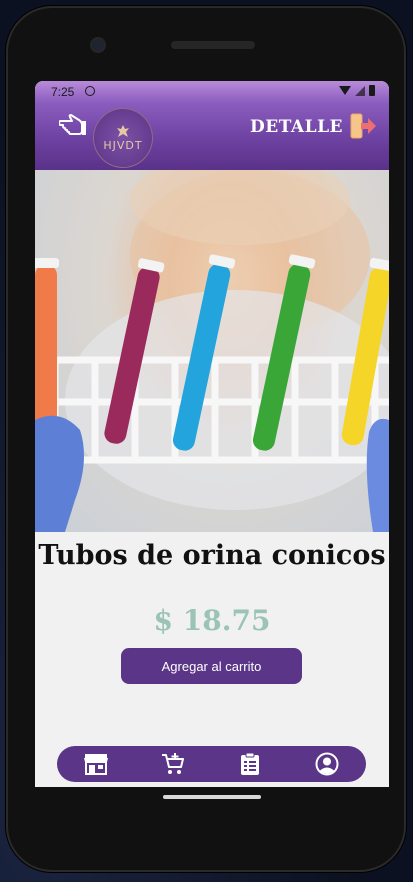  Describe the element at coordinates (360, 90) in the screenshot. I see `signal-icon` at that location.